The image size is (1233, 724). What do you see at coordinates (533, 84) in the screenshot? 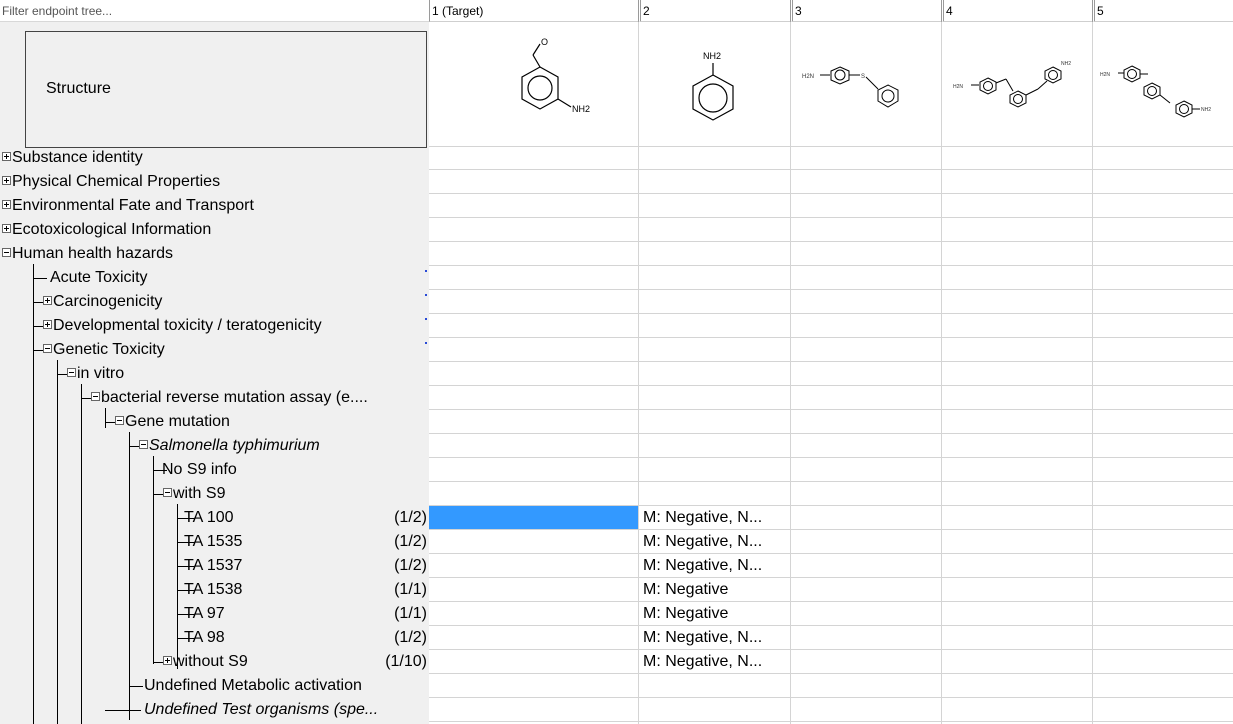
I see `structure-image-target: O NH2` at bounding box center [533, 84].